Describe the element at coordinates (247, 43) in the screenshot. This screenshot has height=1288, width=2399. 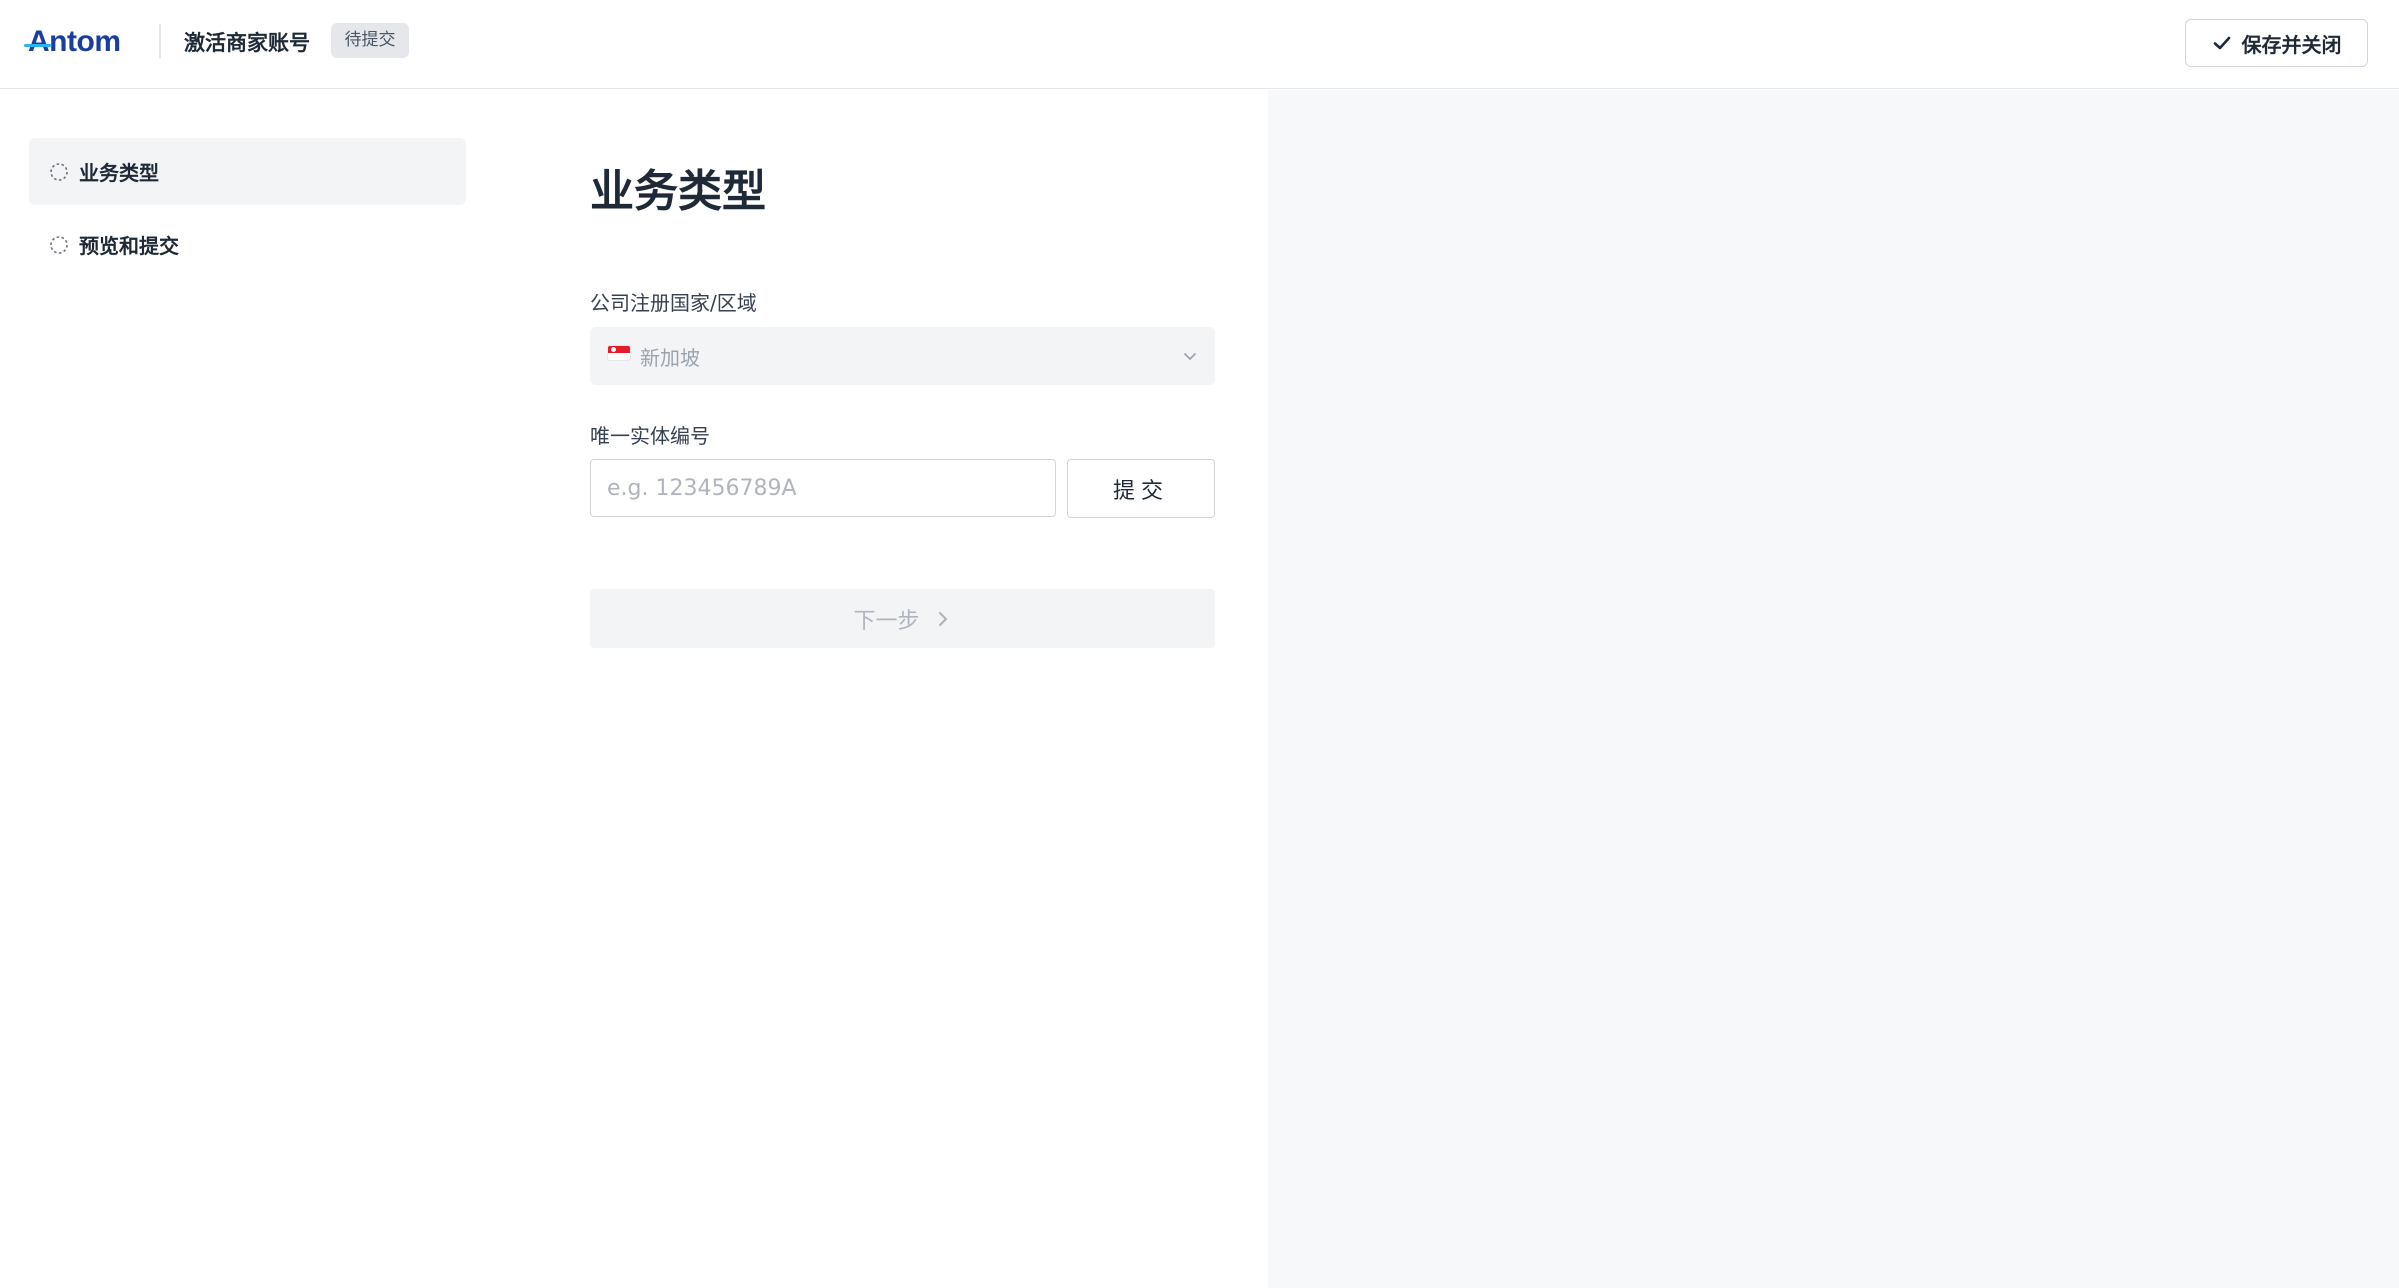
I see `page-header-title: 激活商家账号` at that location.